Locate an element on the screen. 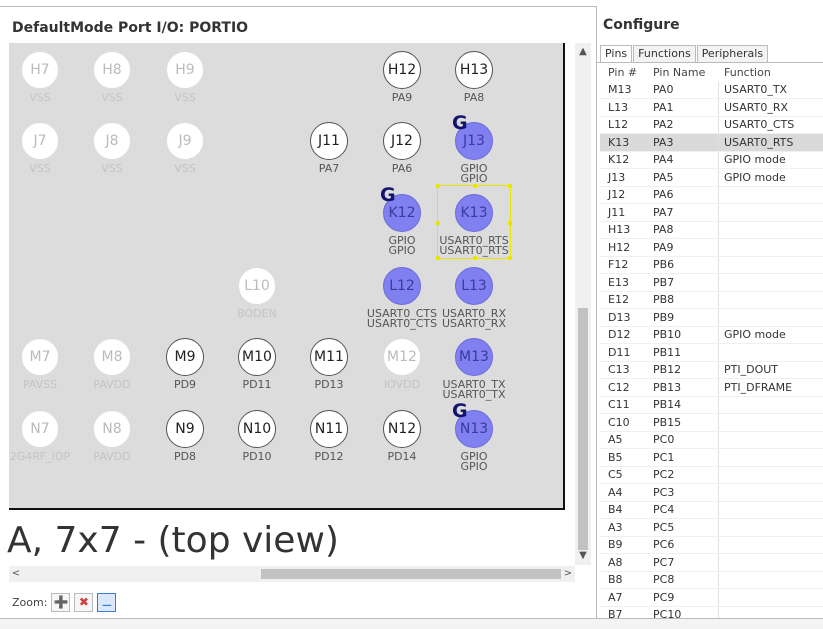  cell-pin-name: PC8 is located at coordinates (683, 579).